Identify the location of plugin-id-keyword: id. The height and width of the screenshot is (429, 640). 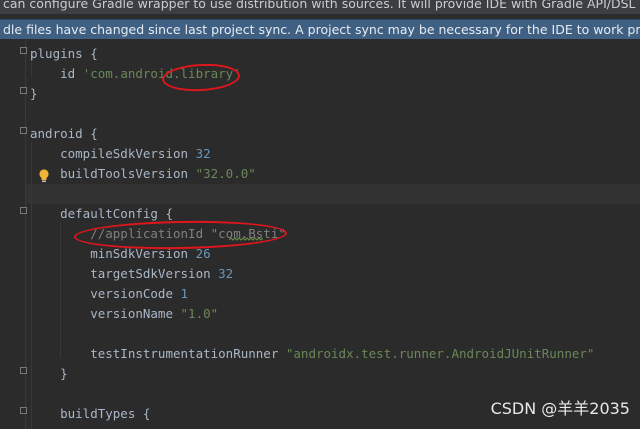
(56, 73).